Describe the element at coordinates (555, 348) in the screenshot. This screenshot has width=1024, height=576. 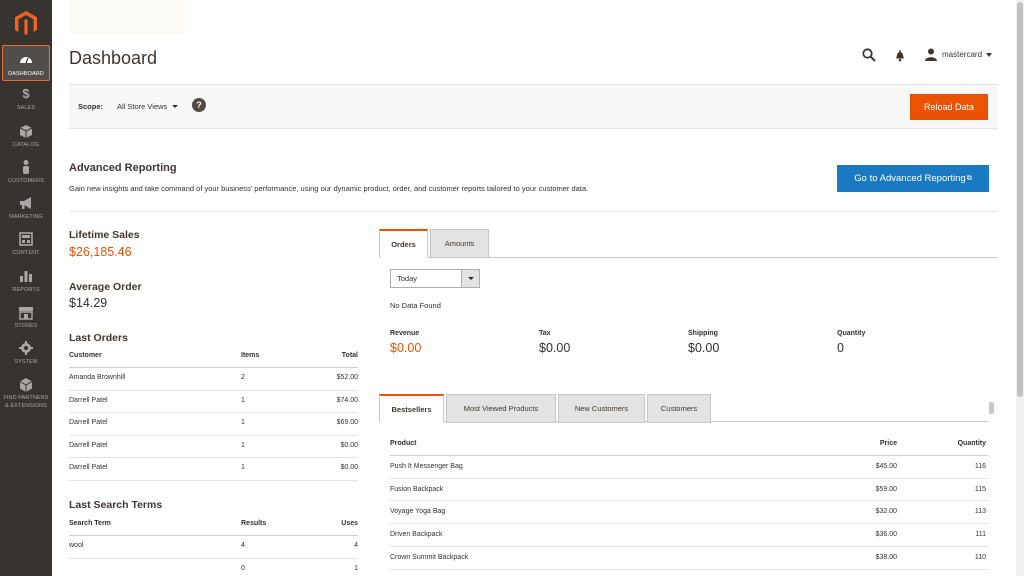
I see `tax-value: $0.00` at that location.